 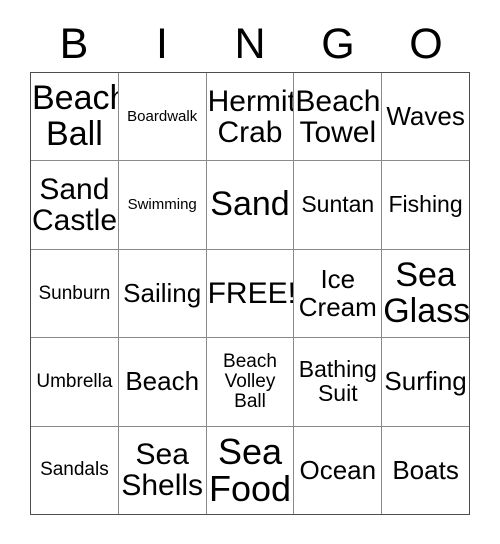 I want to click on bingo-row: Sand Castle Swimming Sand Suntan Fishing, so click(x=250, y=204).